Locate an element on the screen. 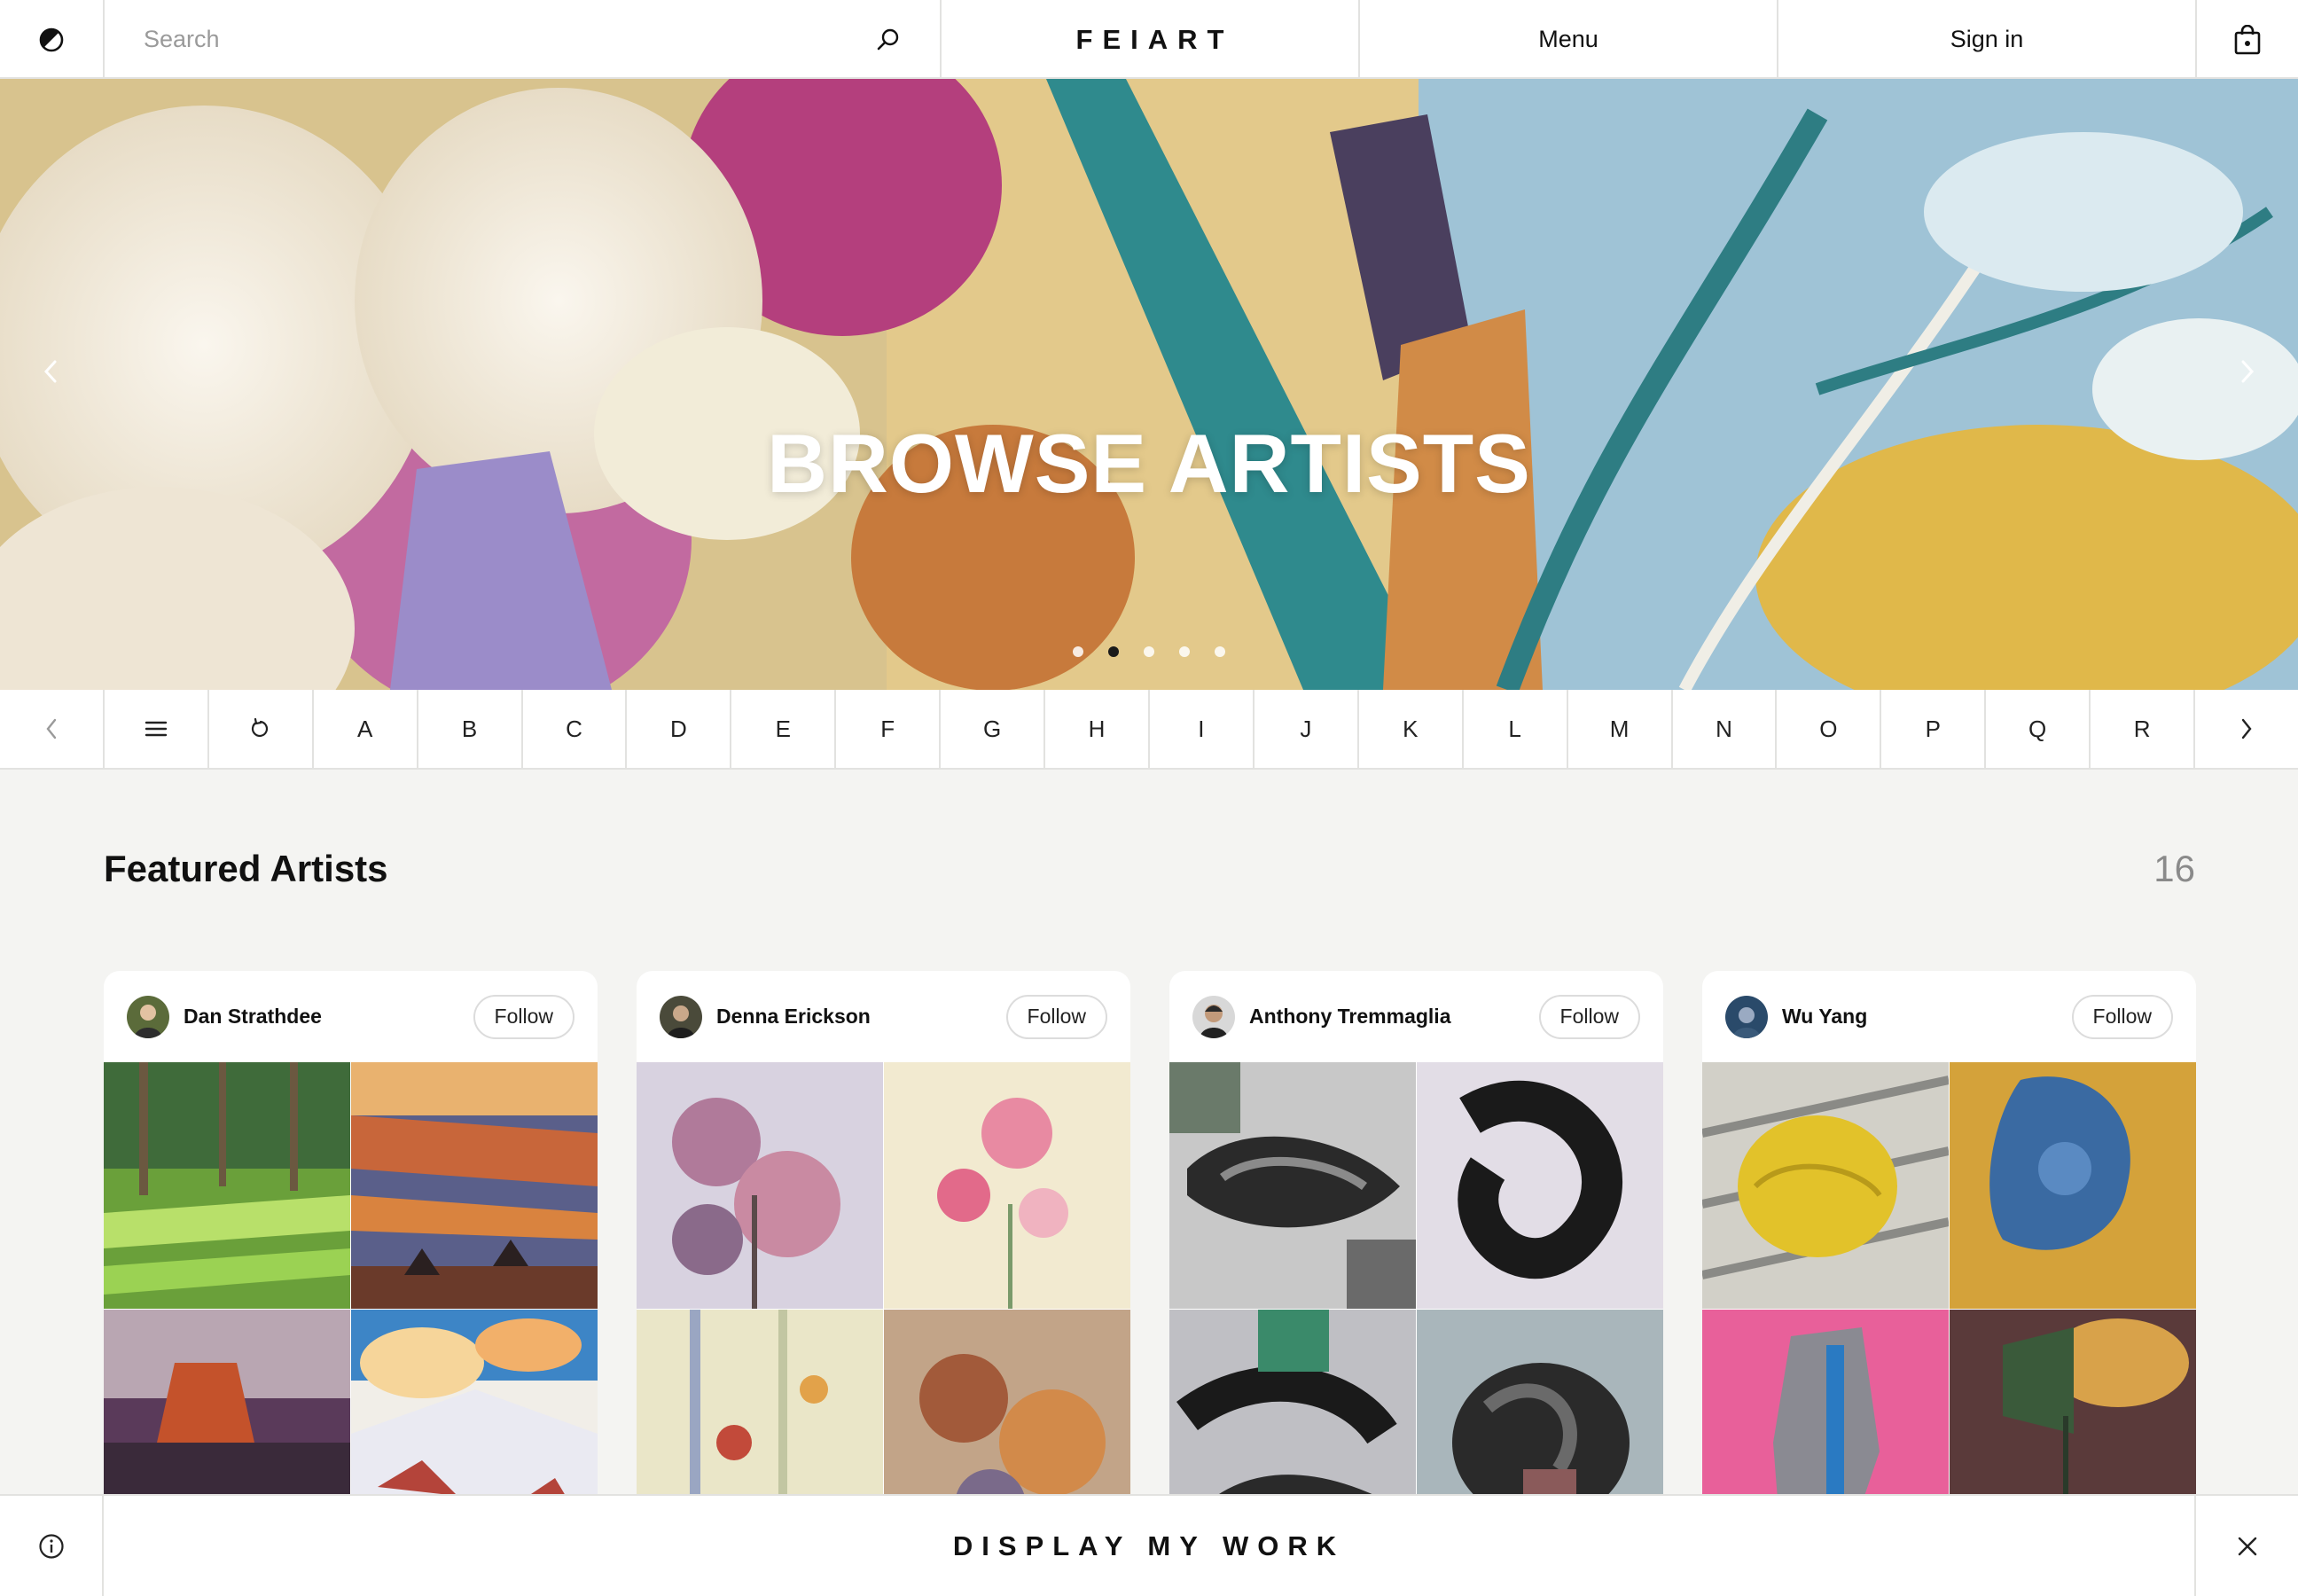 The image size is (2298, 1596). display-work-banner: DISPLAY MY WORK is located at coordinates (1149, 1545).